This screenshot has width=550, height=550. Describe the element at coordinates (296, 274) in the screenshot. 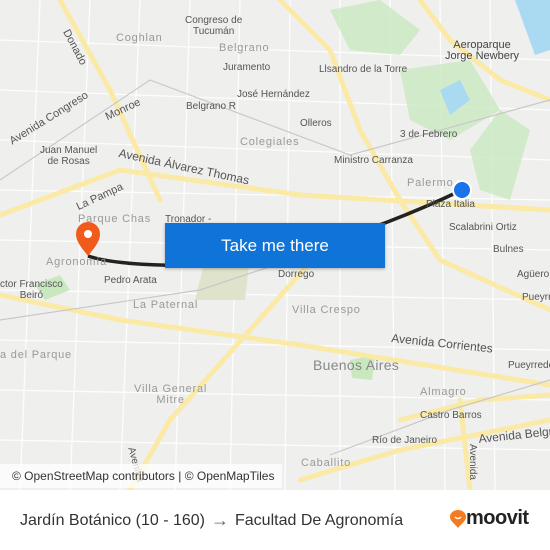

I see `map-label: Dorrego` at that location.